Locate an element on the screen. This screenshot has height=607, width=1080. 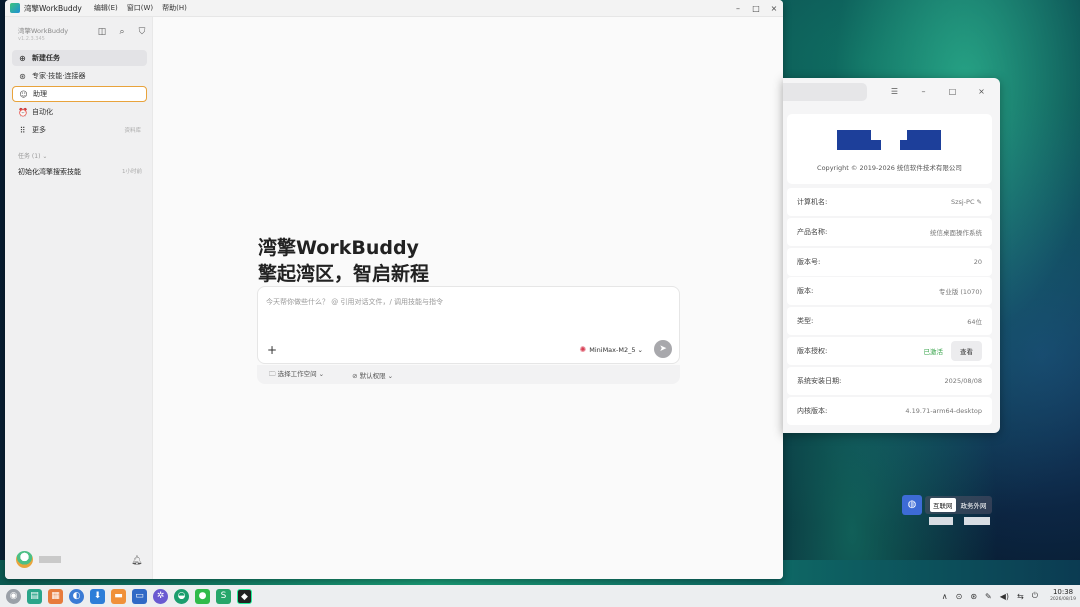
window-controls: ☰ – □ × is located at coordinates (938, 91).